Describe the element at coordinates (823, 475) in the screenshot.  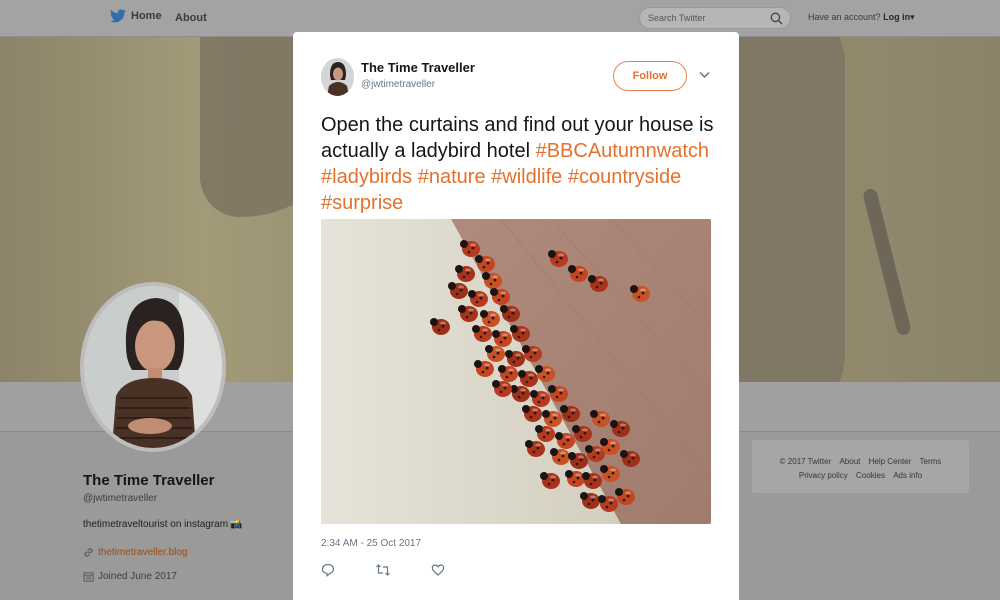
I see `footer-link-privacy: Privacy policy` at that location.